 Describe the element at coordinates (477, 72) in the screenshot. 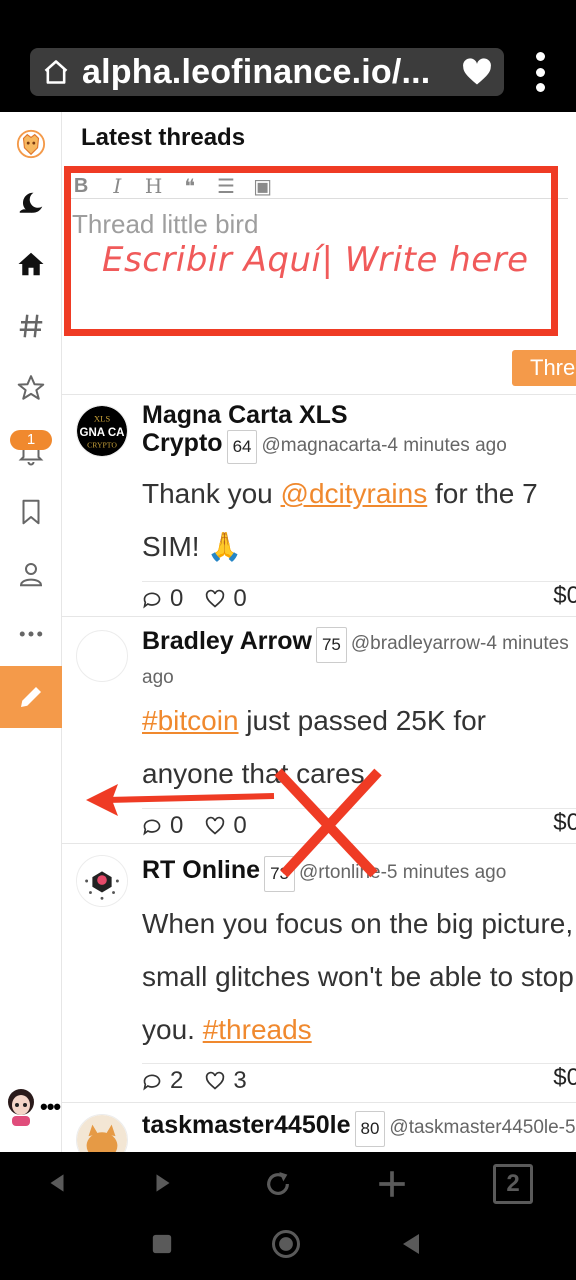

I see `heart-icon` at that location.